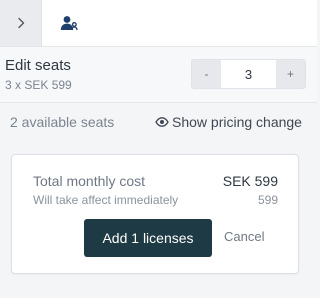  I want to click on users-tab, so click(70, 23).